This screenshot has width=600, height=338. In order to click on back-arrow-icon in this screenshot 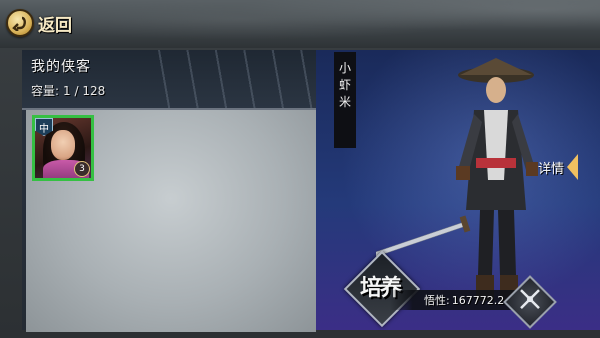, I will do `click(20, 23)`.